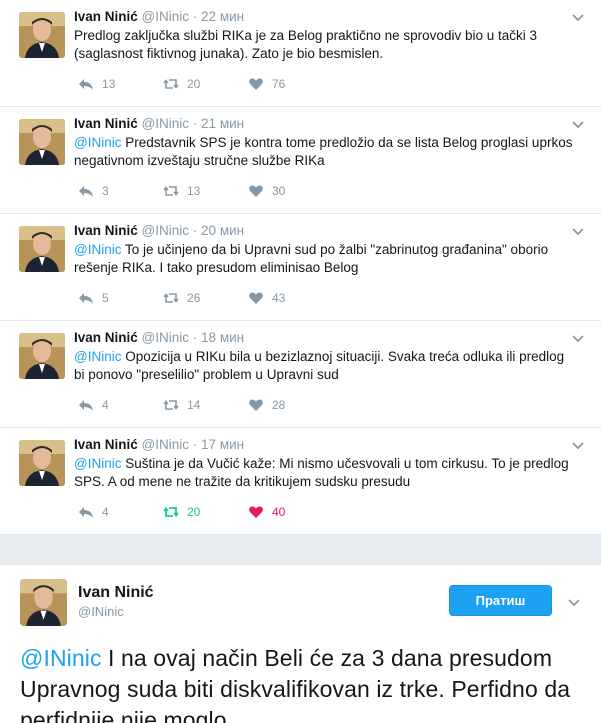  Describe the element at coordinates (120, 84) in the screenshot. I see `reply-button: 13` at that location.